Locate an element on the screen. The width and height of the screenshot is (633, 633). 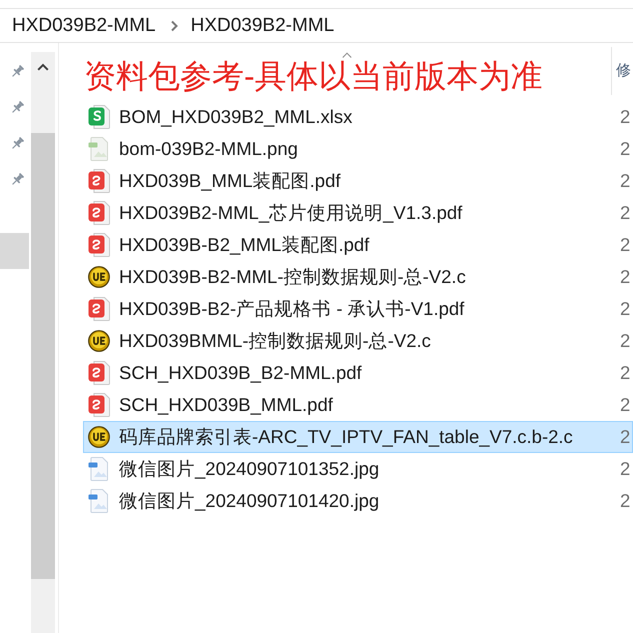
file-row: 微信图片_20240907101420.jpg 2 is located at coordinates (358, 501).